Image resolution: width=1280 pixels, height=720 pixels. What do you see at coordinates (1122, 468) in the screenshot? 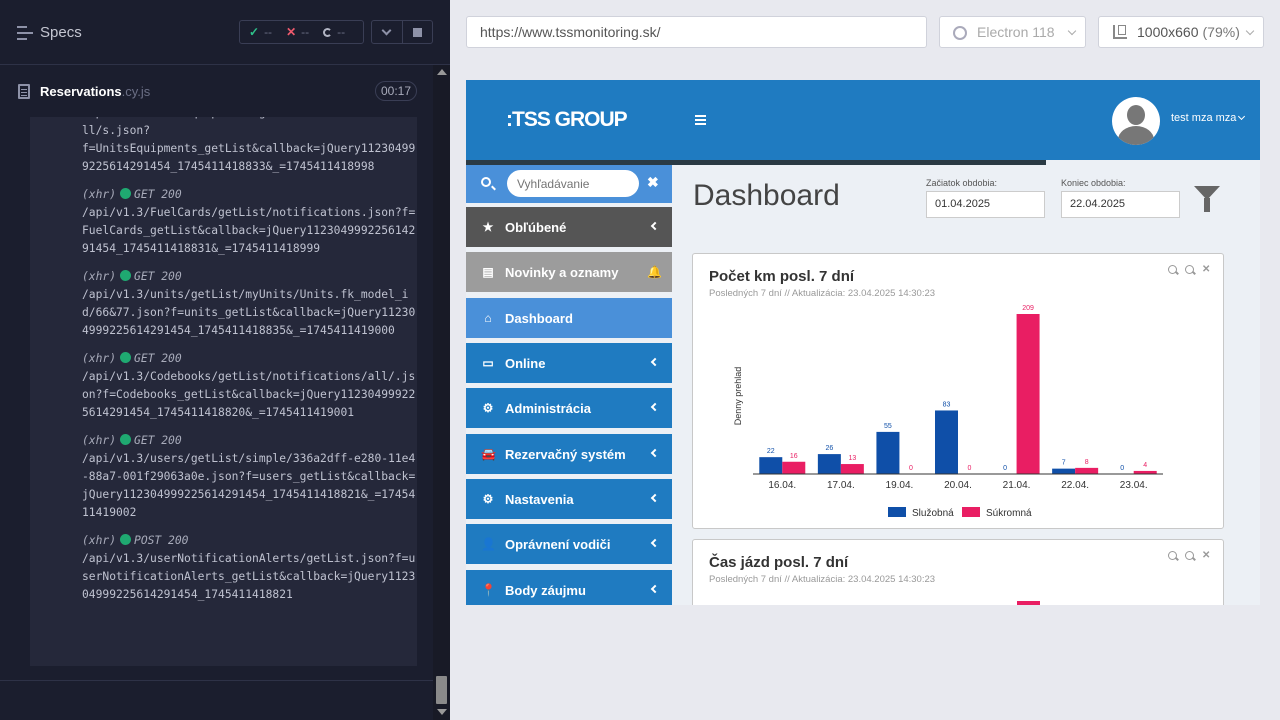
I see `data-label: 0` at bounding box center [1122, 468].